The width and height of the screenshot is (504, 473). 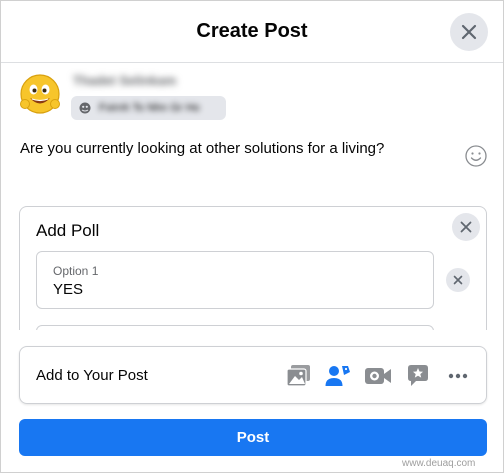 I want to click on feature-button, so click(x=418, y=376).